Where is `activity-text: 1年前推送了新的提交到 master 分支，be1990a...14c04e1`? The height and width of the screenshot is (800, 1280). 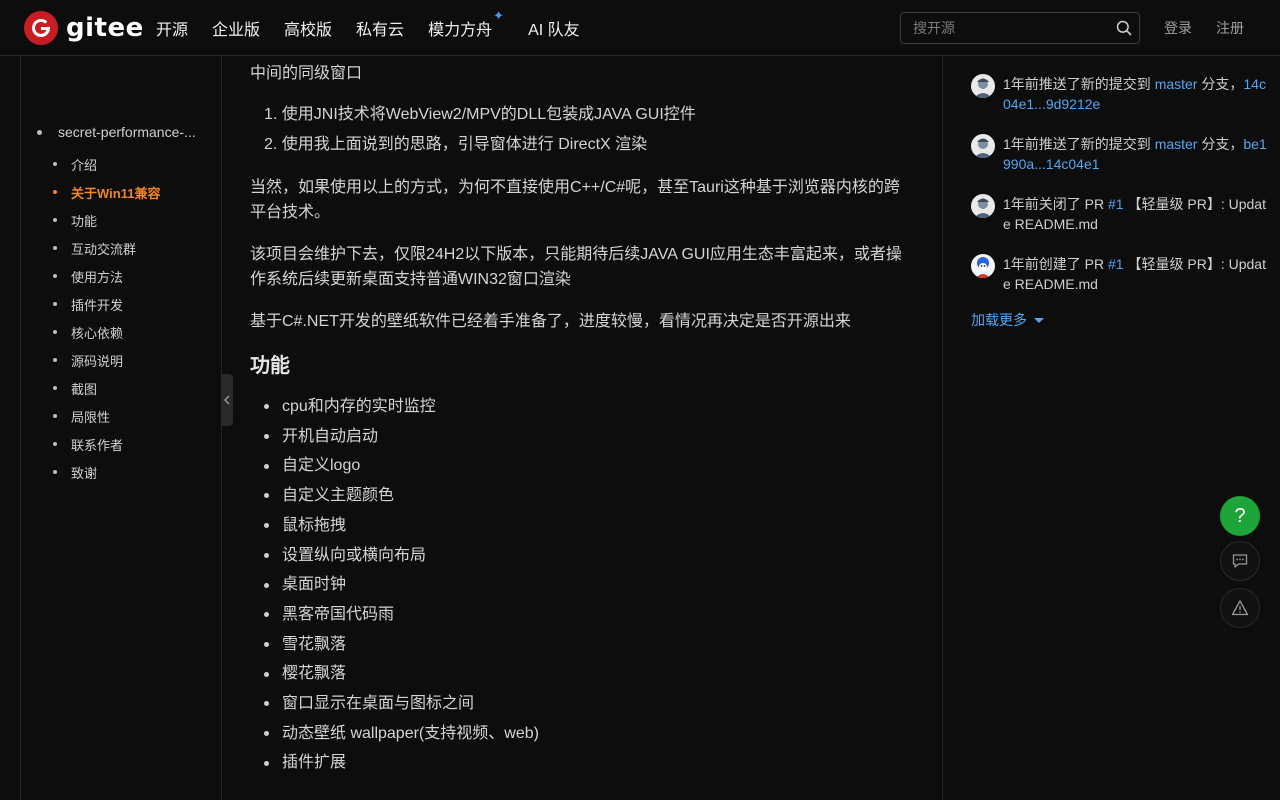
activity-text: 1年前推送了新的提交到 master 分支，be1990a...14c04e1 is located at coordinates (1135, 154).